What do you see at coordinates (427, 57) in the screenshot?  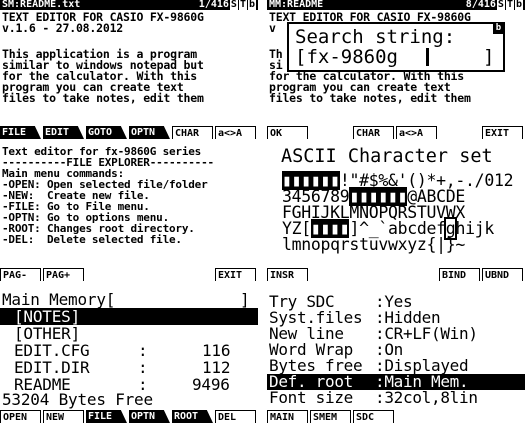 I see `text-cursor` at bounding box center [427, 57].